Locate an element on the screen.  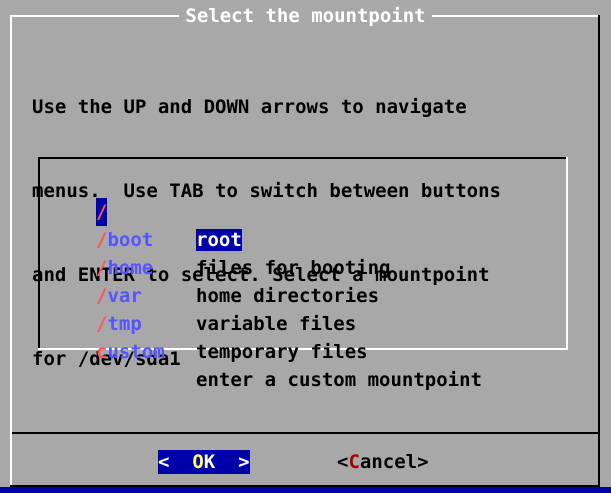
menu-item-root: / root is located at coordinates (298, 210).